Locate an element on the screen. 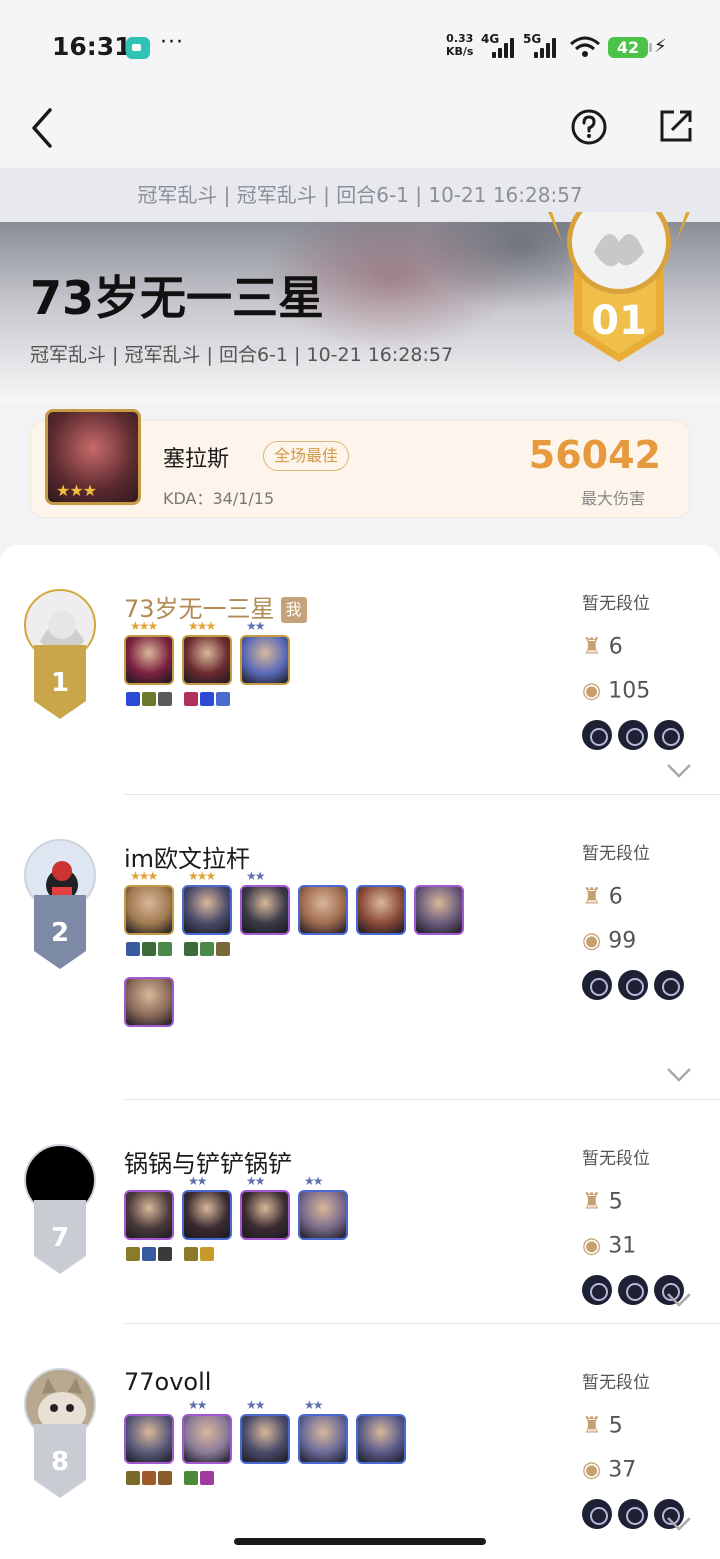 The image size is (720, 1559). placement-badge: 01 is located at coordinates (619, 287).